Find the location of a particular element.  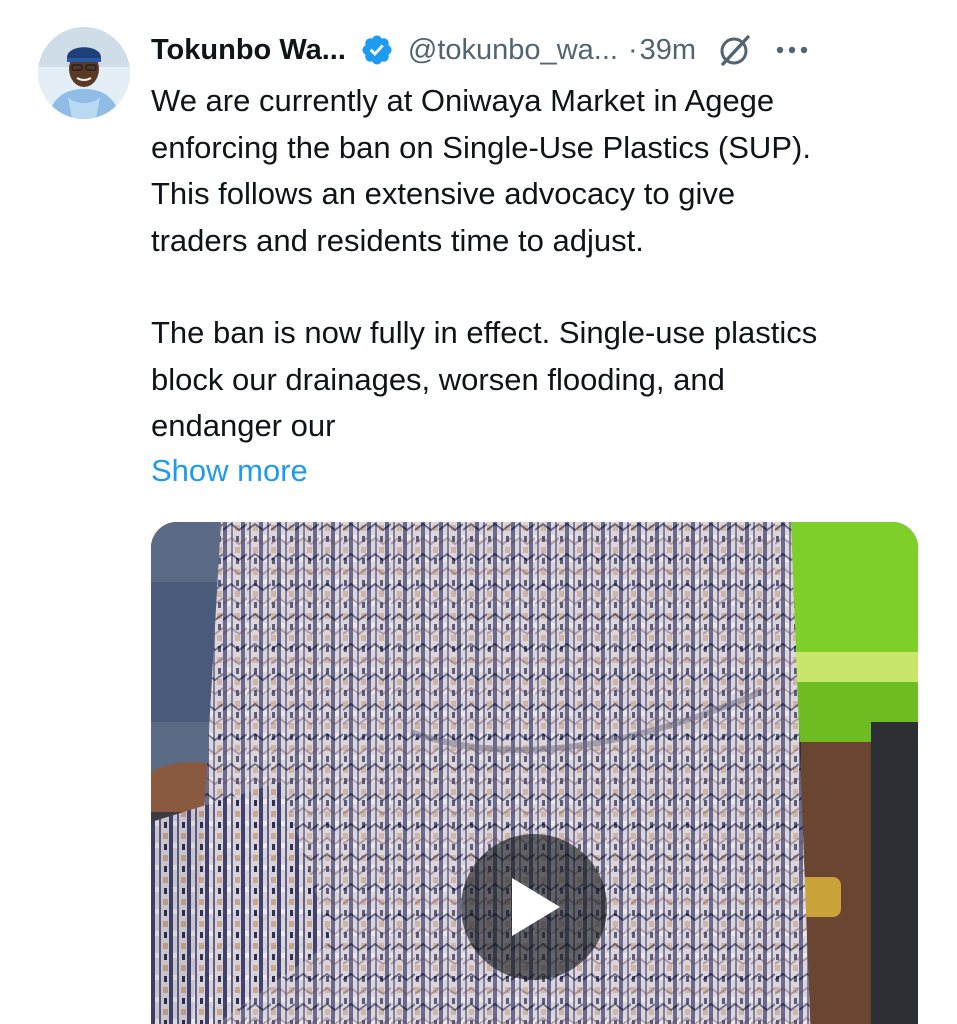

grok-icon is located at coordinates (735, 50).